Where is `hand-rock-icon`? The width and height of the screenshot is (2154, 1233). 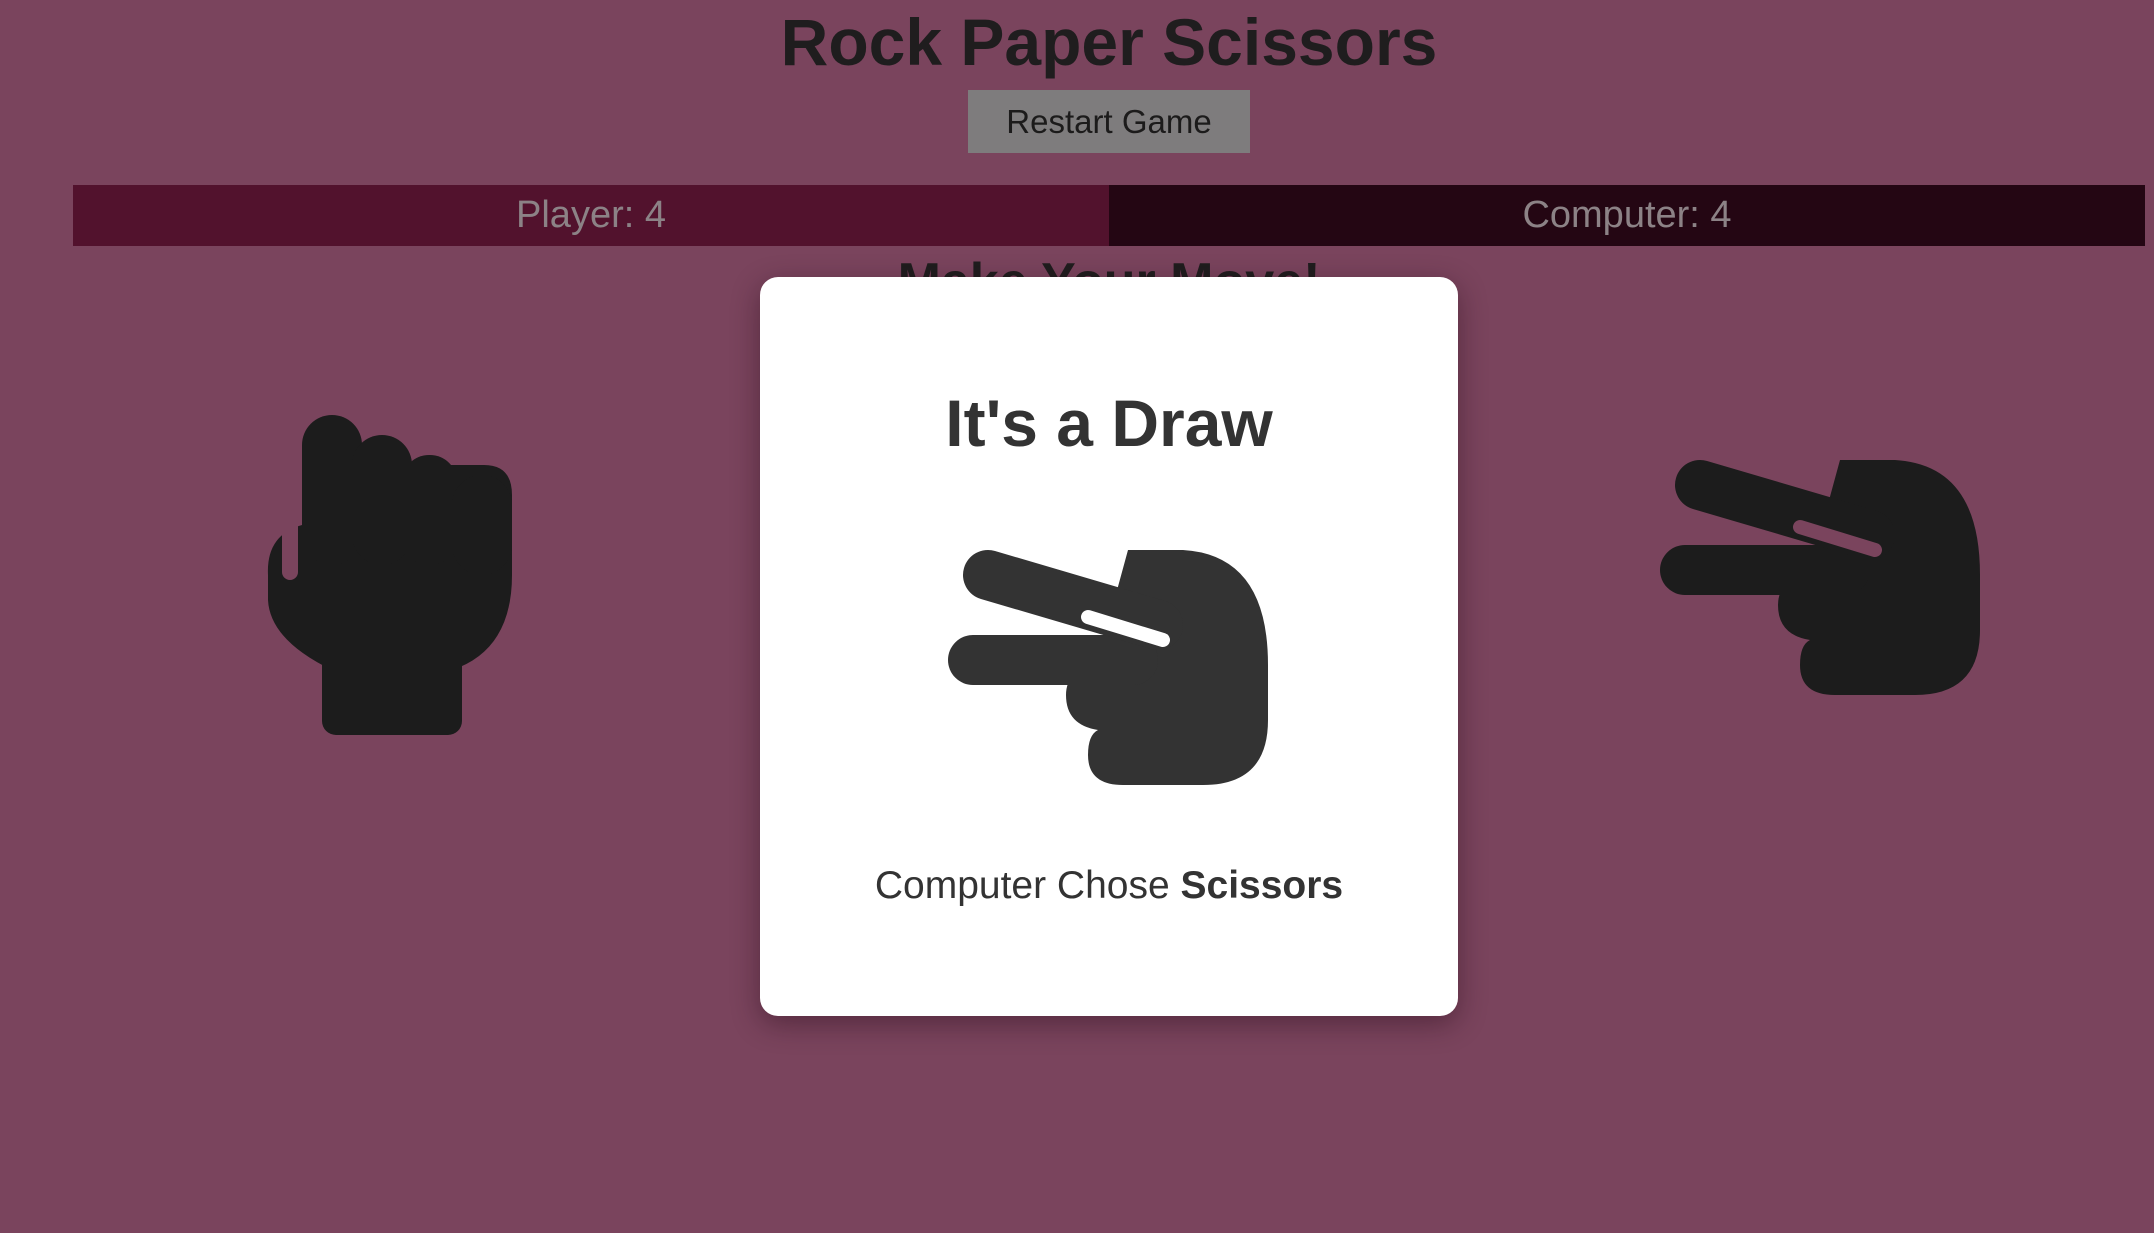 hand-rock-icon is located at coordinates (389, 575).